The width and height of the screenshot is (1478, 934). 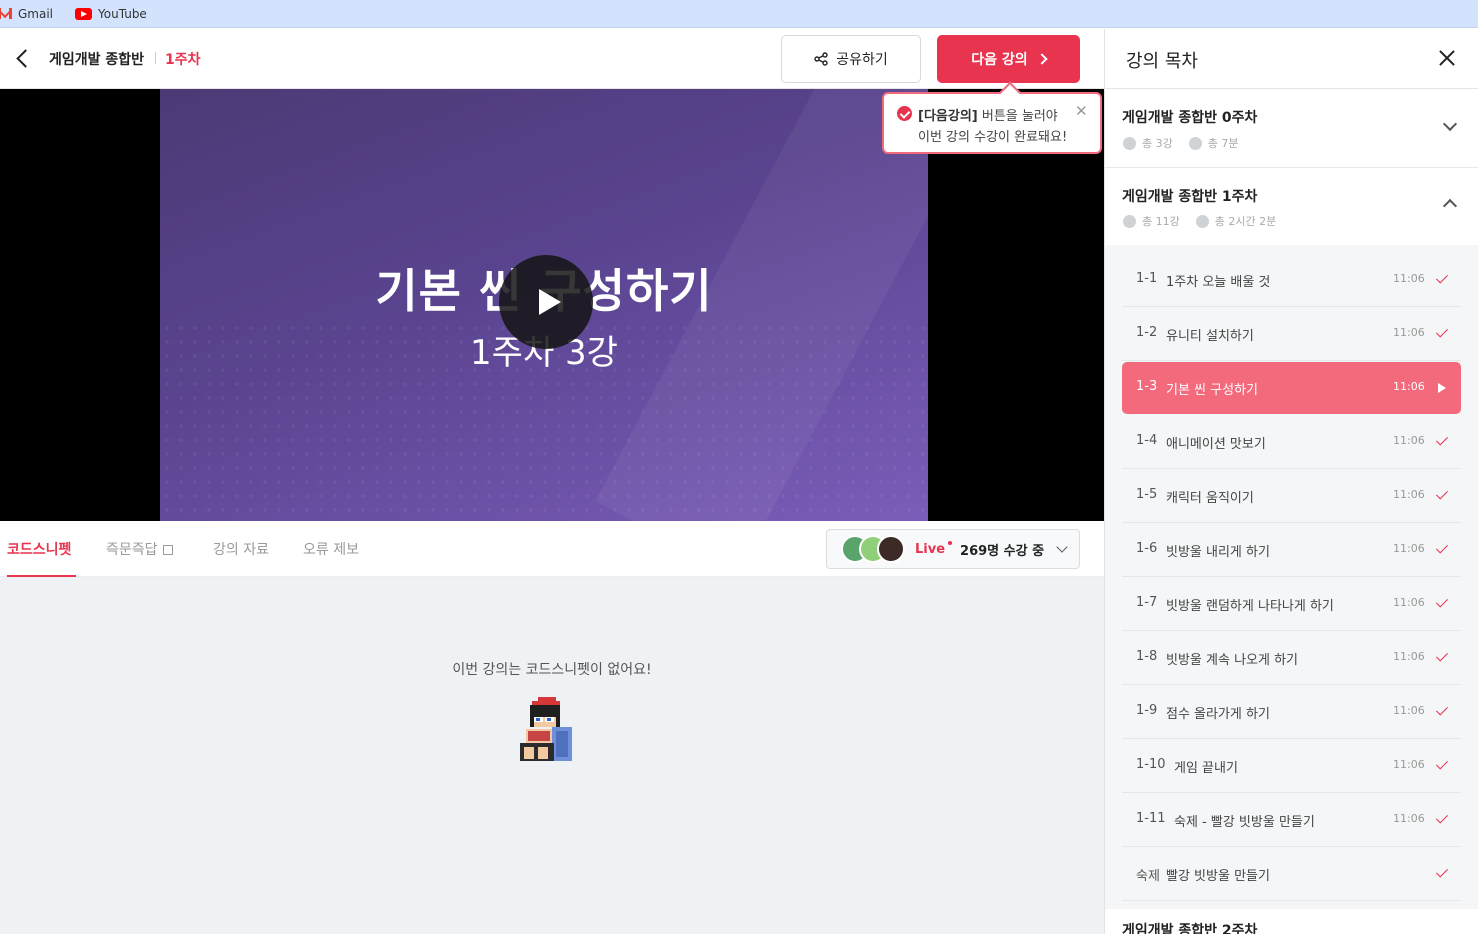 I want to click on youtube-icon, so click(x=84, y=13).